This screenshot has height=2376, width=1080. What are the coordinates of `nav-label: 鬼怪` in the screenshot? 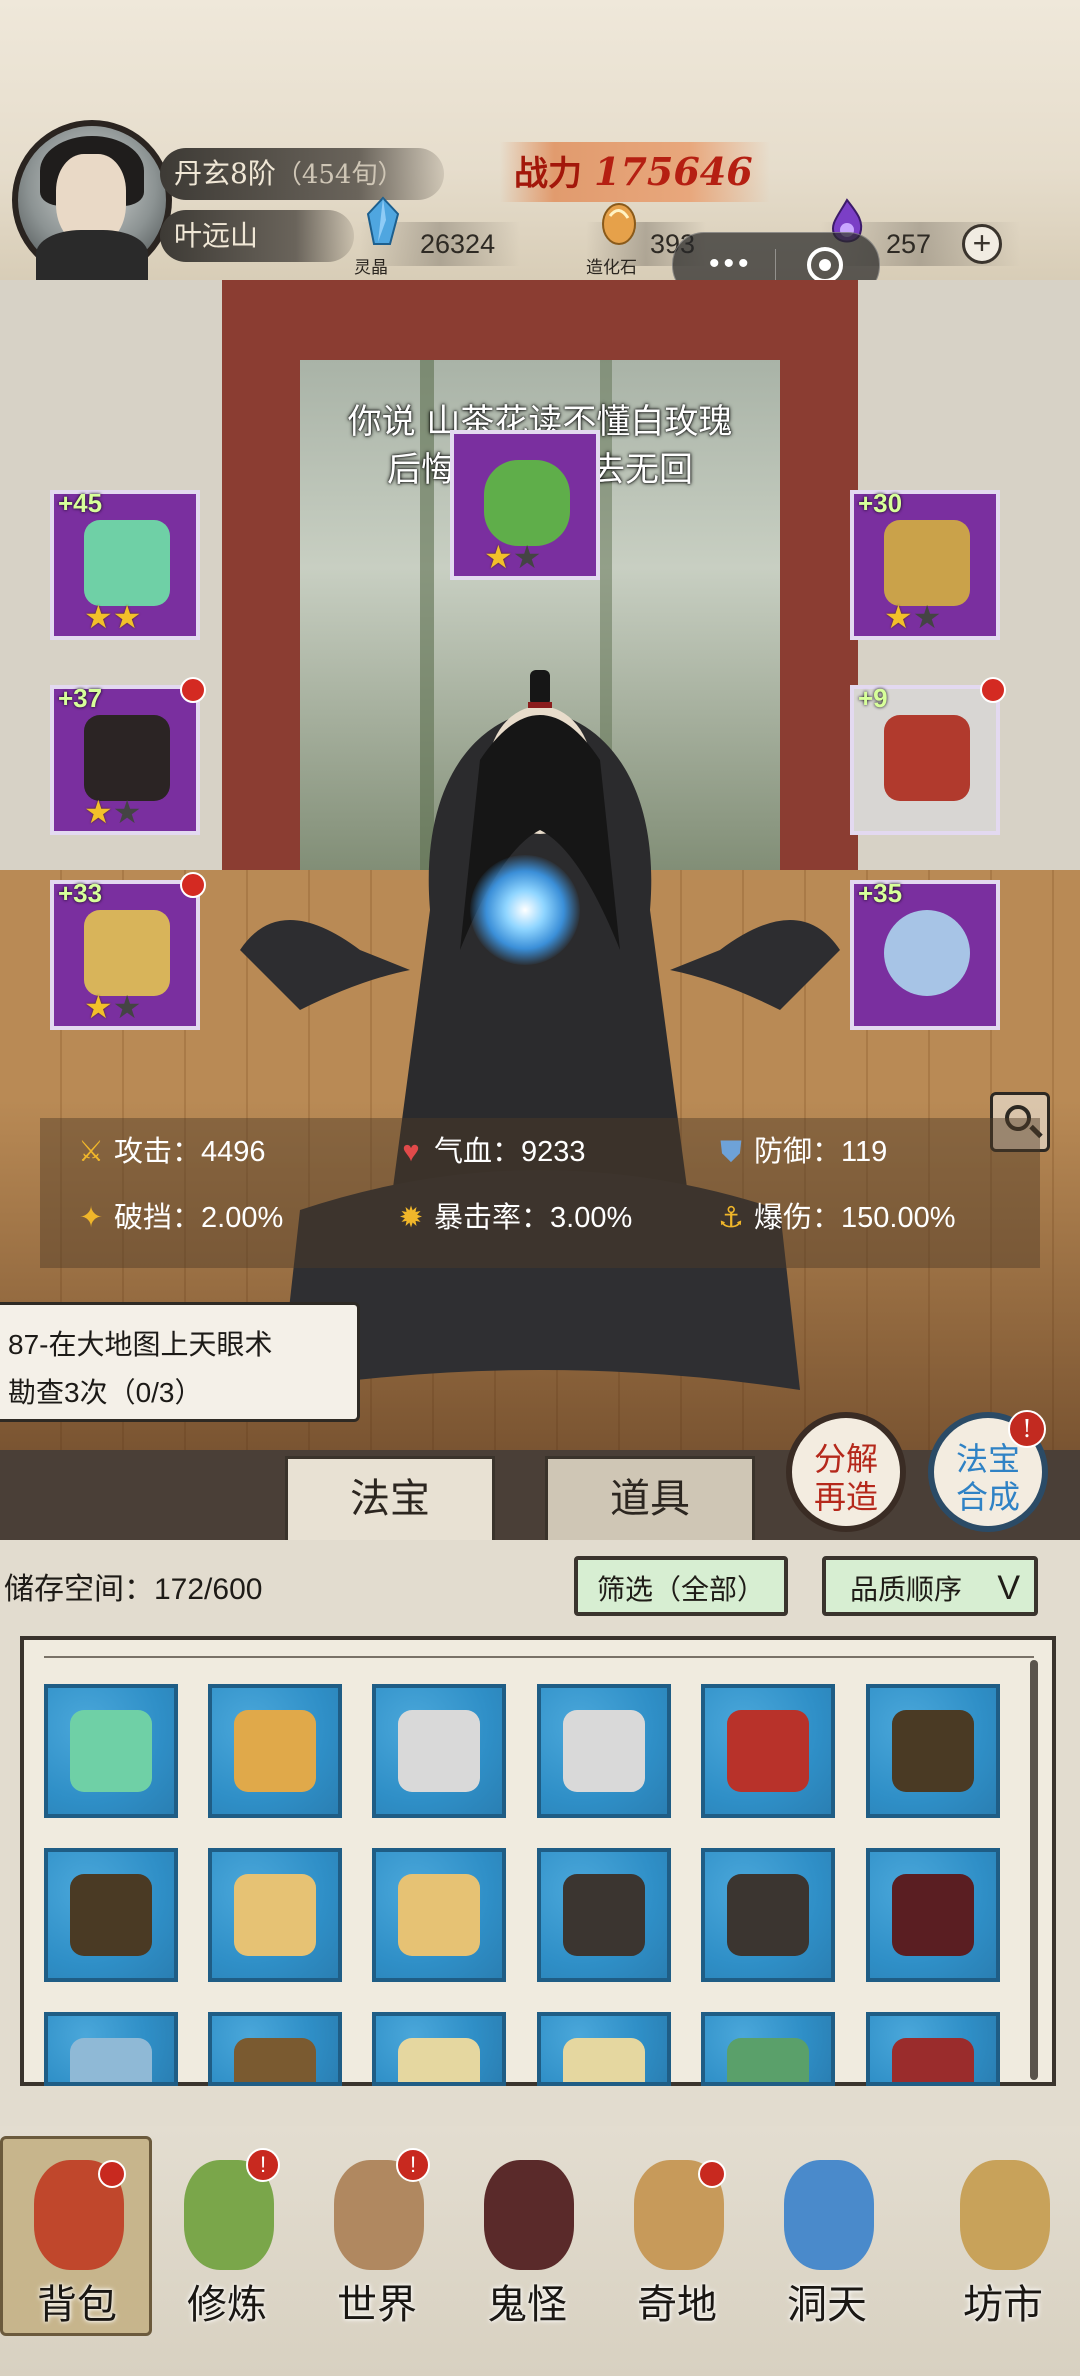 It's located at (527, 2305).